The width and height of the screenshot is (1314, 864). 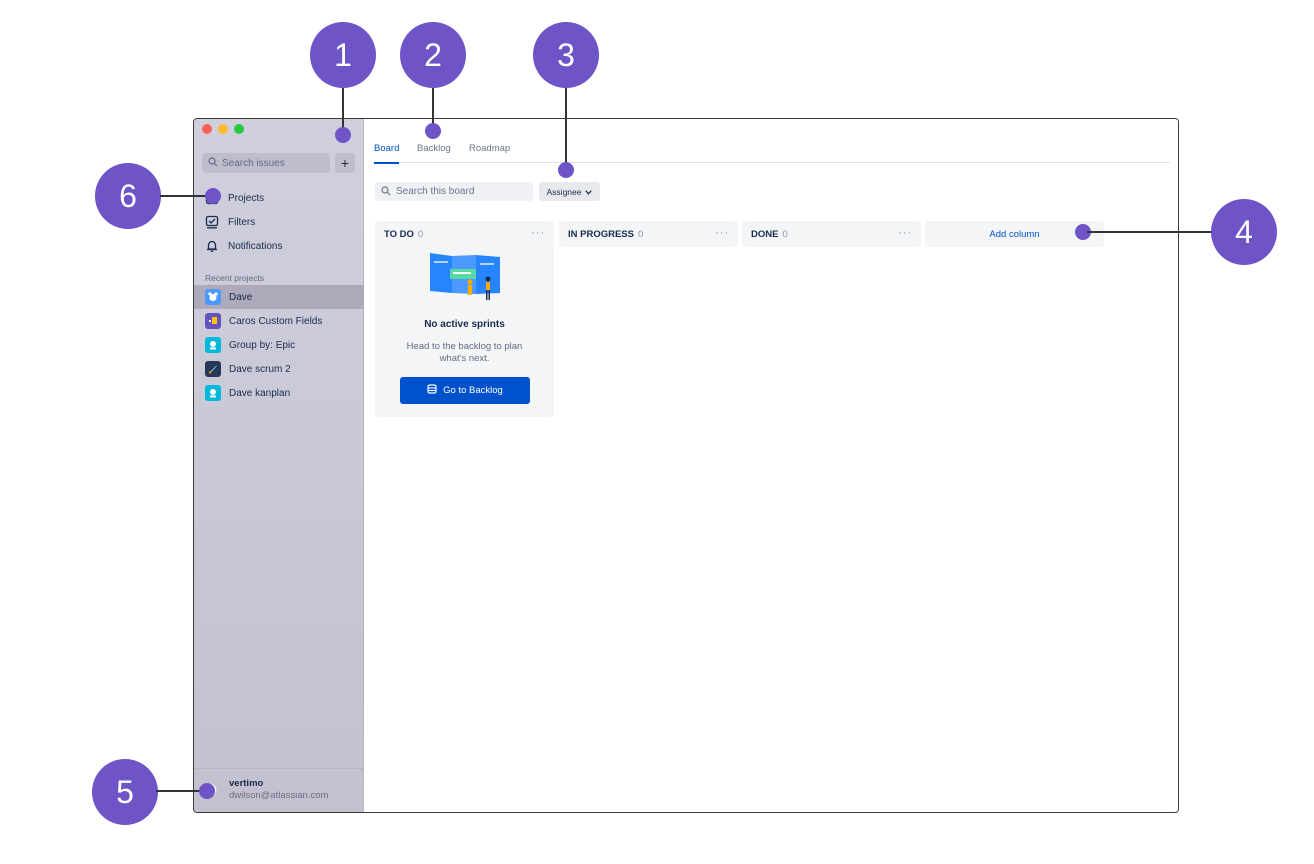 What do you see at coordinates (235, 278) in the screenshot?
I see `recent-projects-heading: Recent projects` at bounding box center [235, 278].